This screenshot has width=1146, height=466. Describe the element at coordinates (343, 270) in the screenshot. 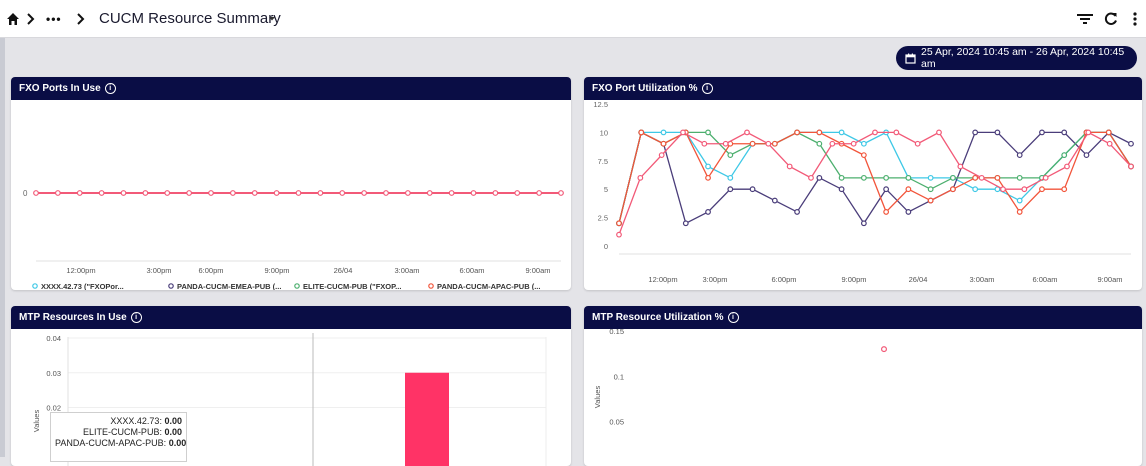

I see `x-tick-label: 26/04` at that location.